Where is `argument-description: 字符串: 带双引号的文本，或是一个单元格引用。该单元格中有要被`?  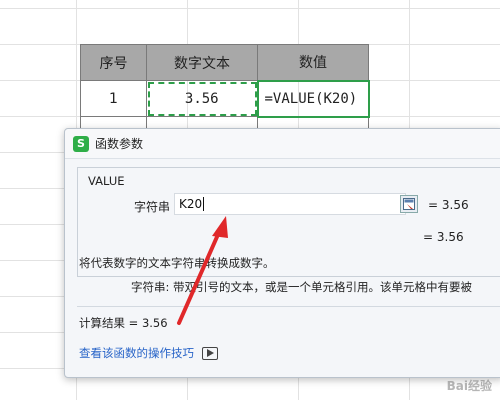 argument-description: 字符串: 带双引号的文本，或是一个单元格引用。该单元格中有要被 is located at coordinates (302, 287).